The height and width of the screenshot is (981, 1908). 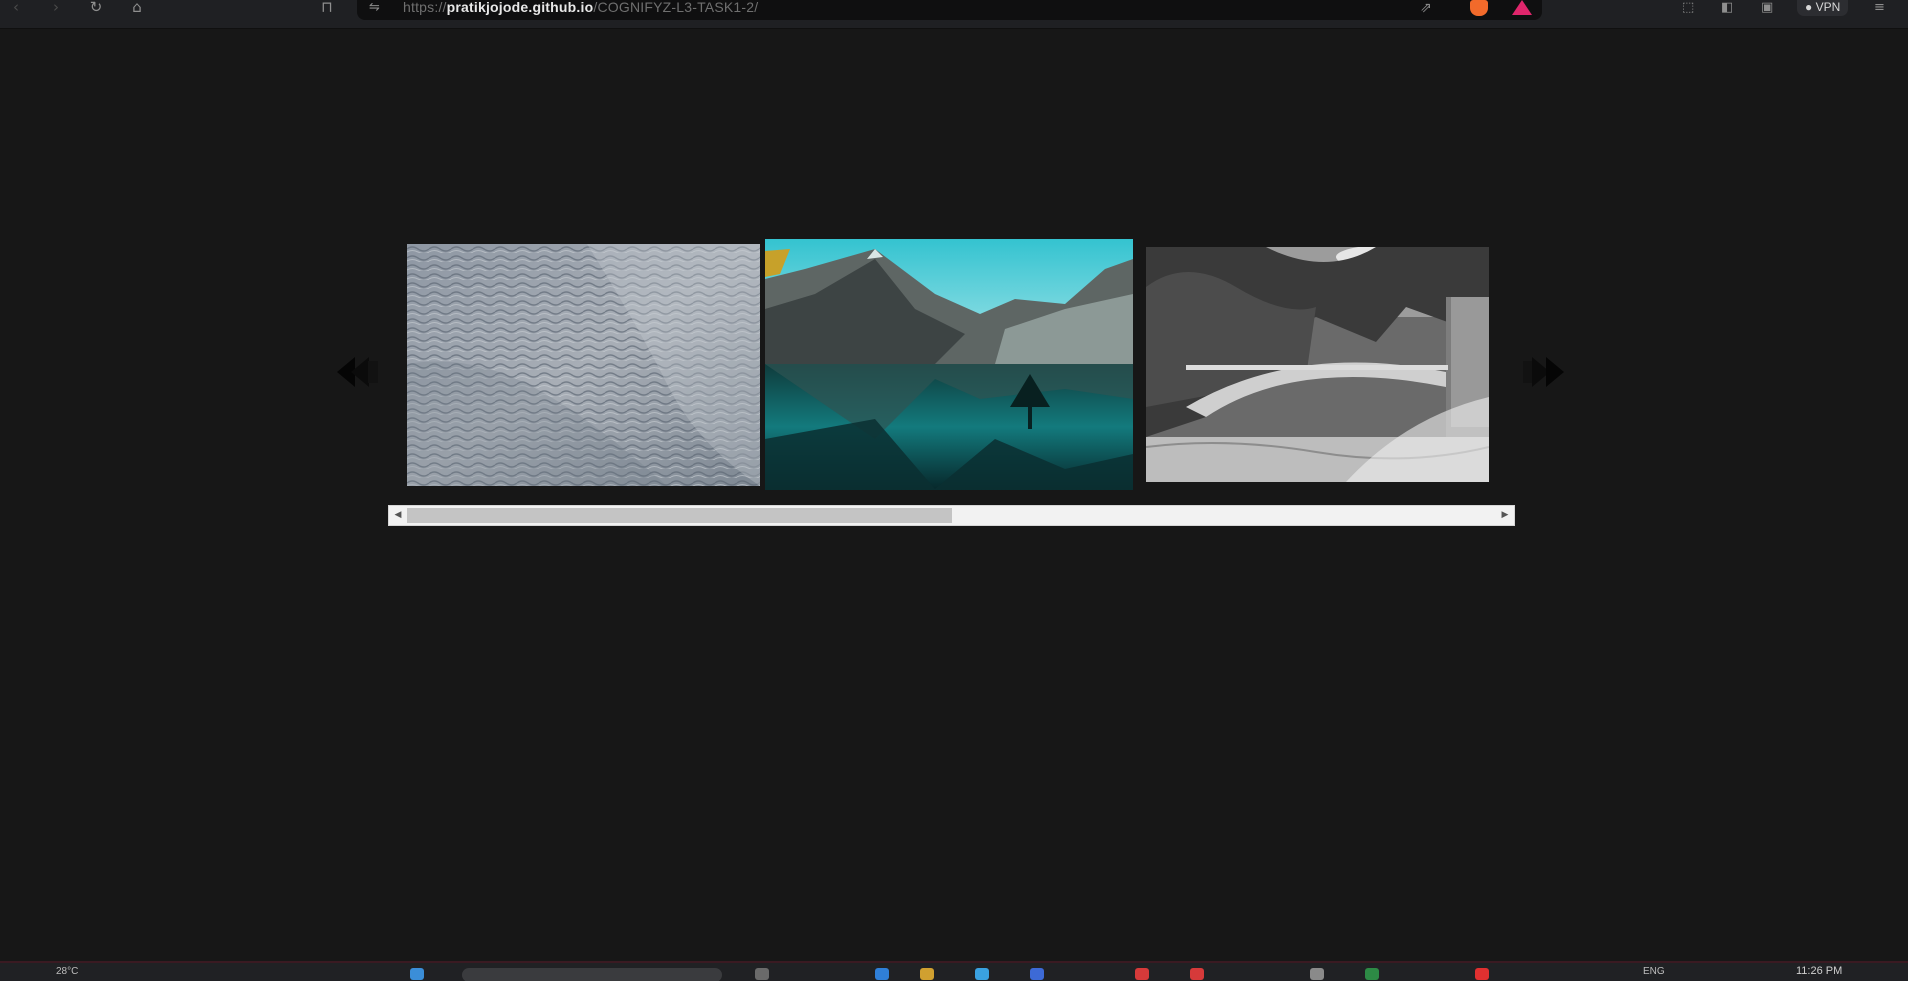 I want to click on app-icon, so click(x=1037, y=974).